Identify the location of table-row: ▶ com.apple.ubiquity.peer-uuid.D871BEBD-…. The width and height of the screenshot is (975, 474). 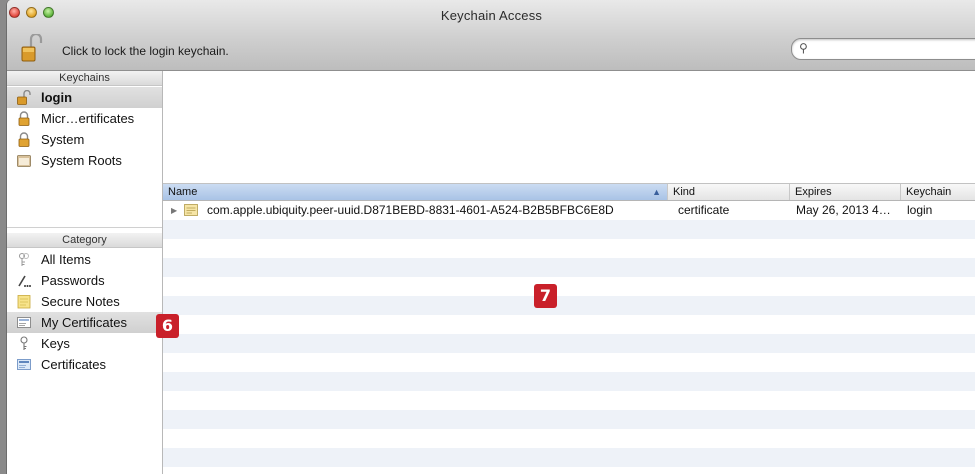
(569, 210).